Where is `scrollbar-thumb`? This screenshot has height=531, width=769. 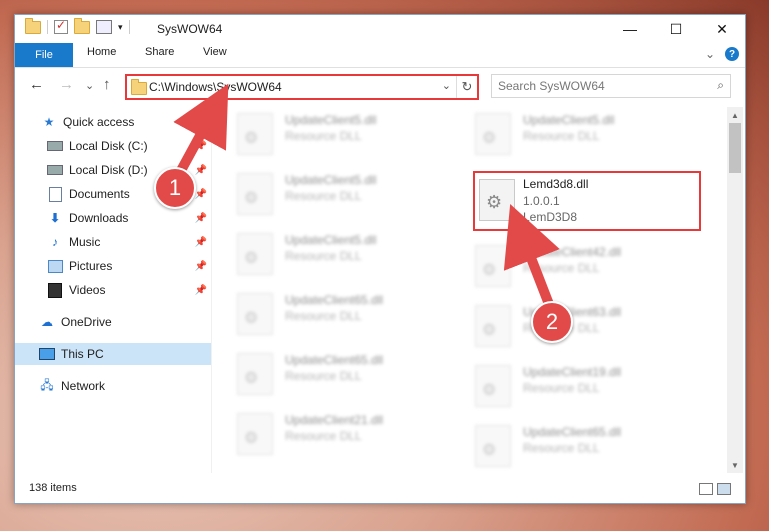
scrollbar-thumb is located at coordinates (735, 148).